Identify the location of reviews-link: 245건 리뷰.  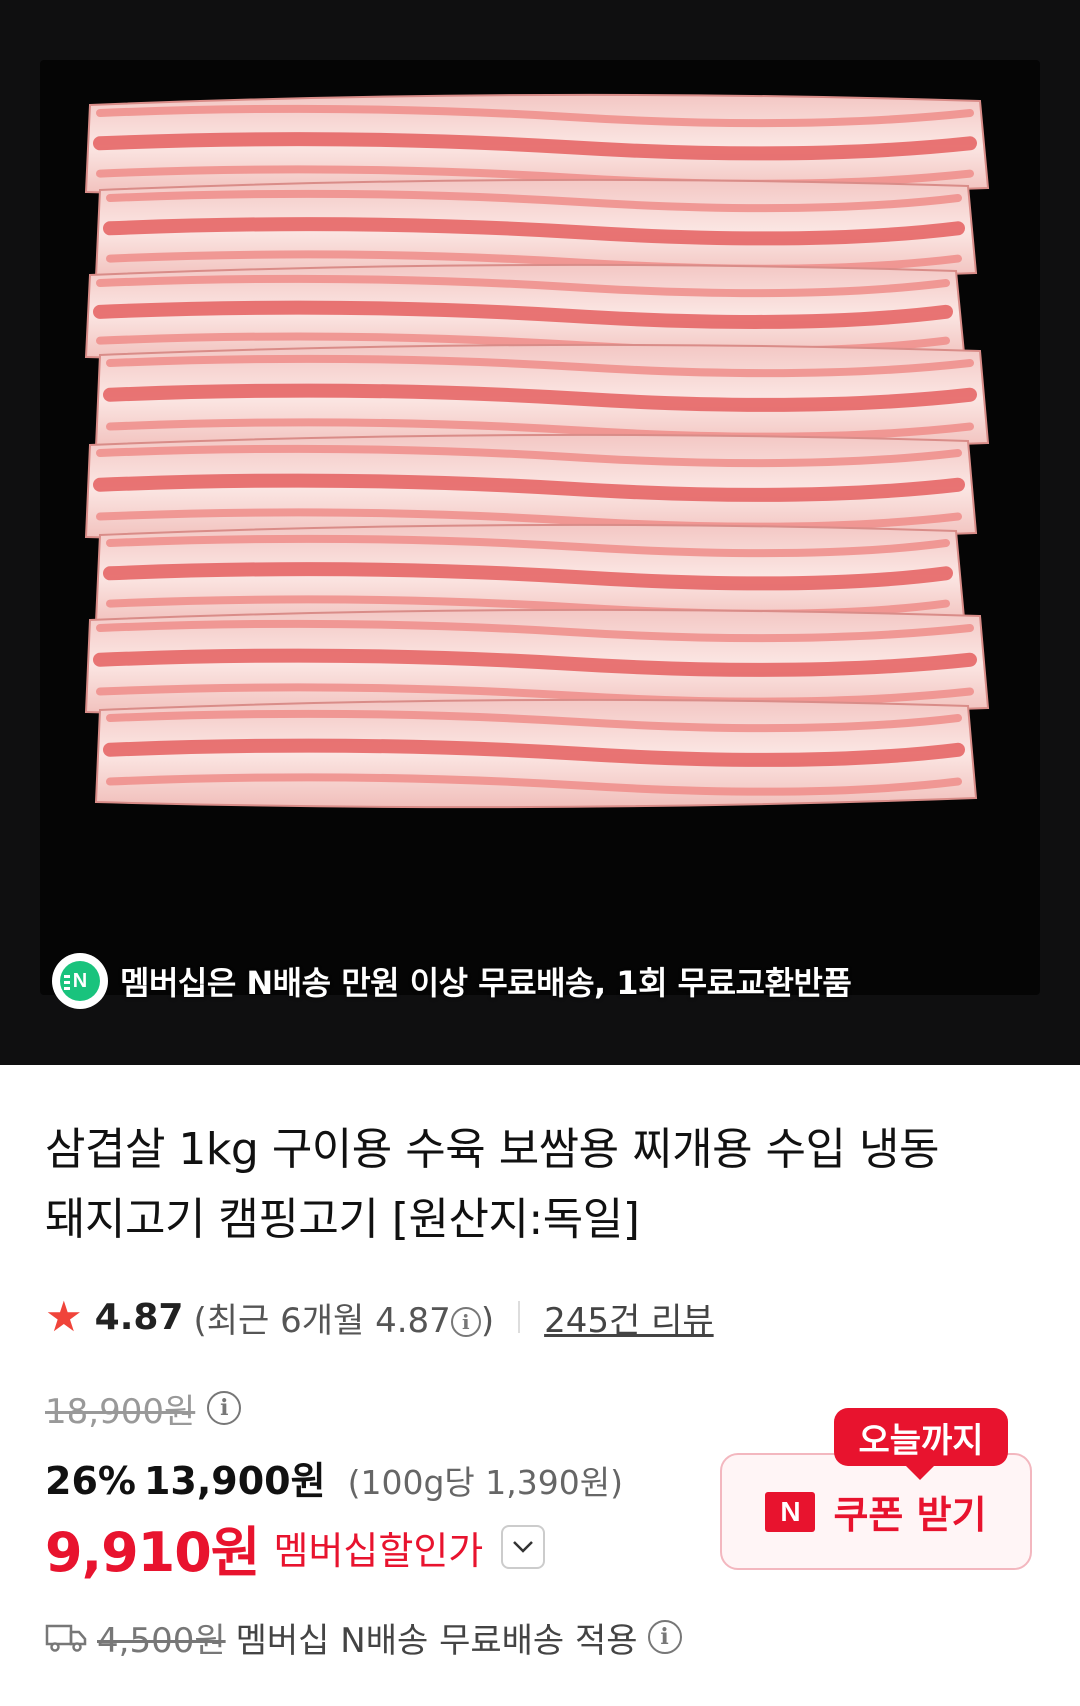
(629, 1317).